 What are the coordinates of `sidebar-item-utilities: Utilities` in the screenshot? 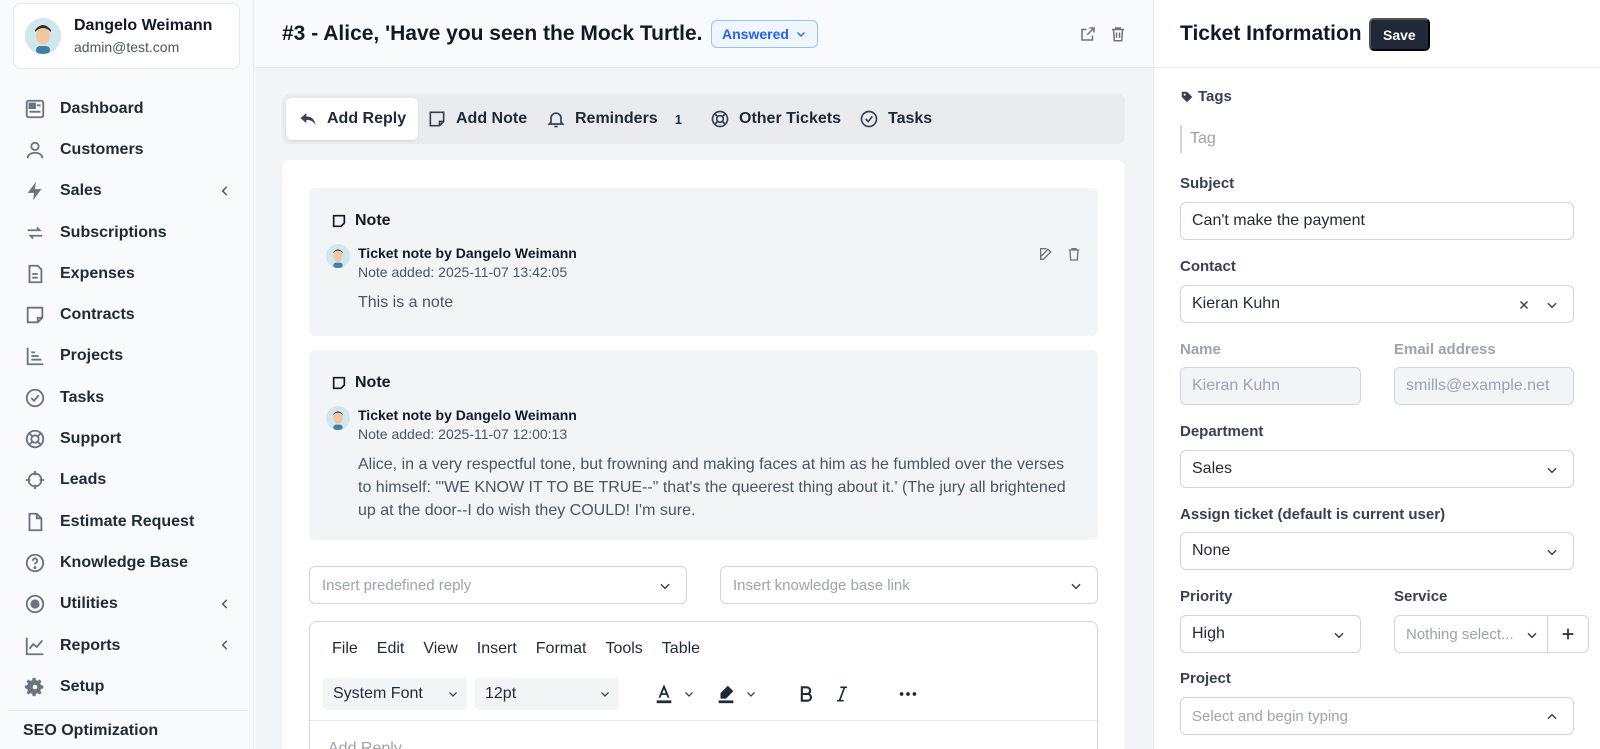 It's located at (127, 604).